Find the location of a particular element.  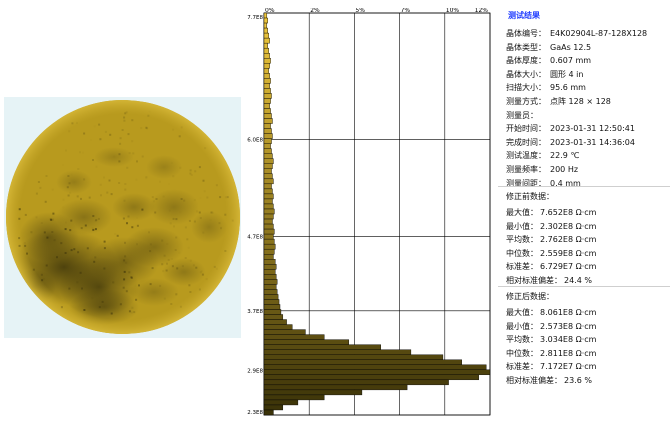

info-row: 晶体厚度： 0.607 mm is located at coordinates (548, 61).